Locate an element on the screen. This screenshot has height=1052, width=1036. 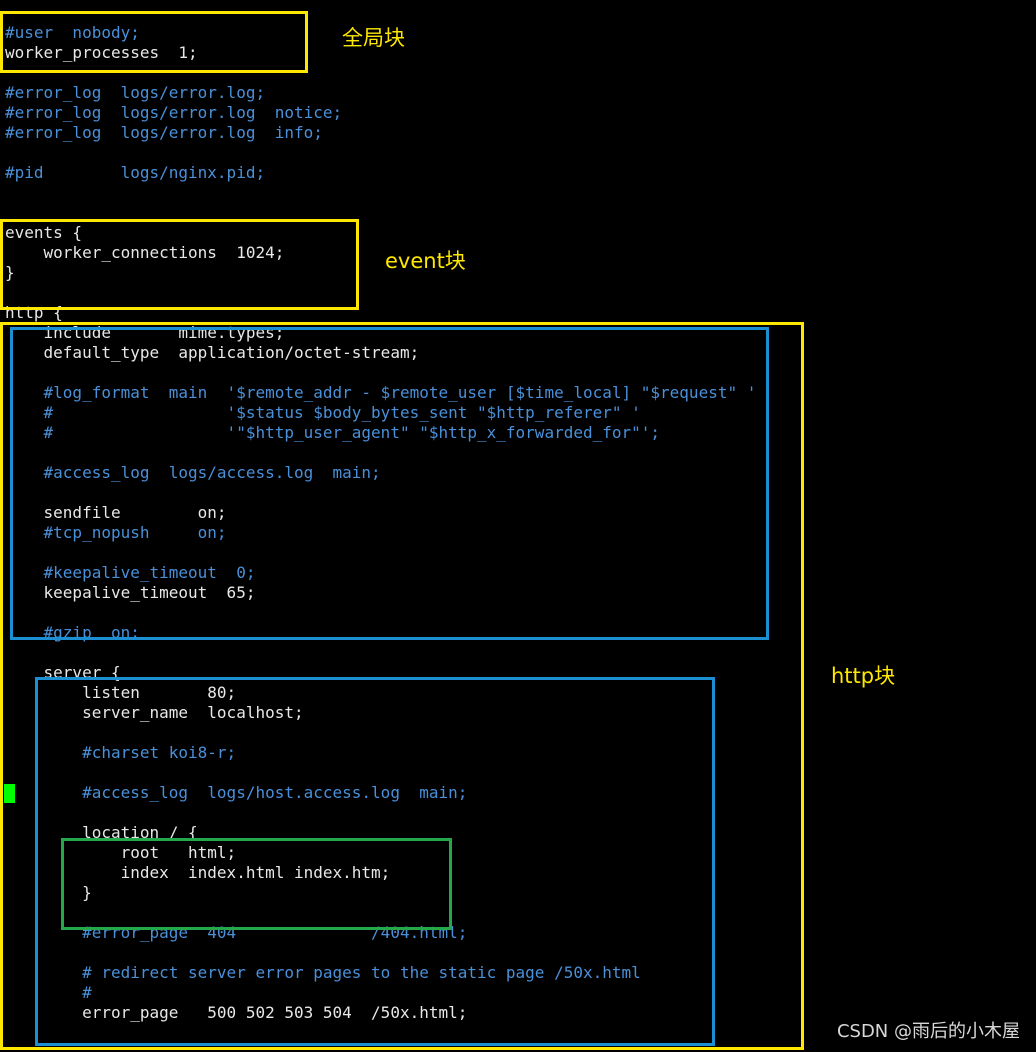
code-line: #access_log logs/access.log main; is located at coordinates (193, 472).